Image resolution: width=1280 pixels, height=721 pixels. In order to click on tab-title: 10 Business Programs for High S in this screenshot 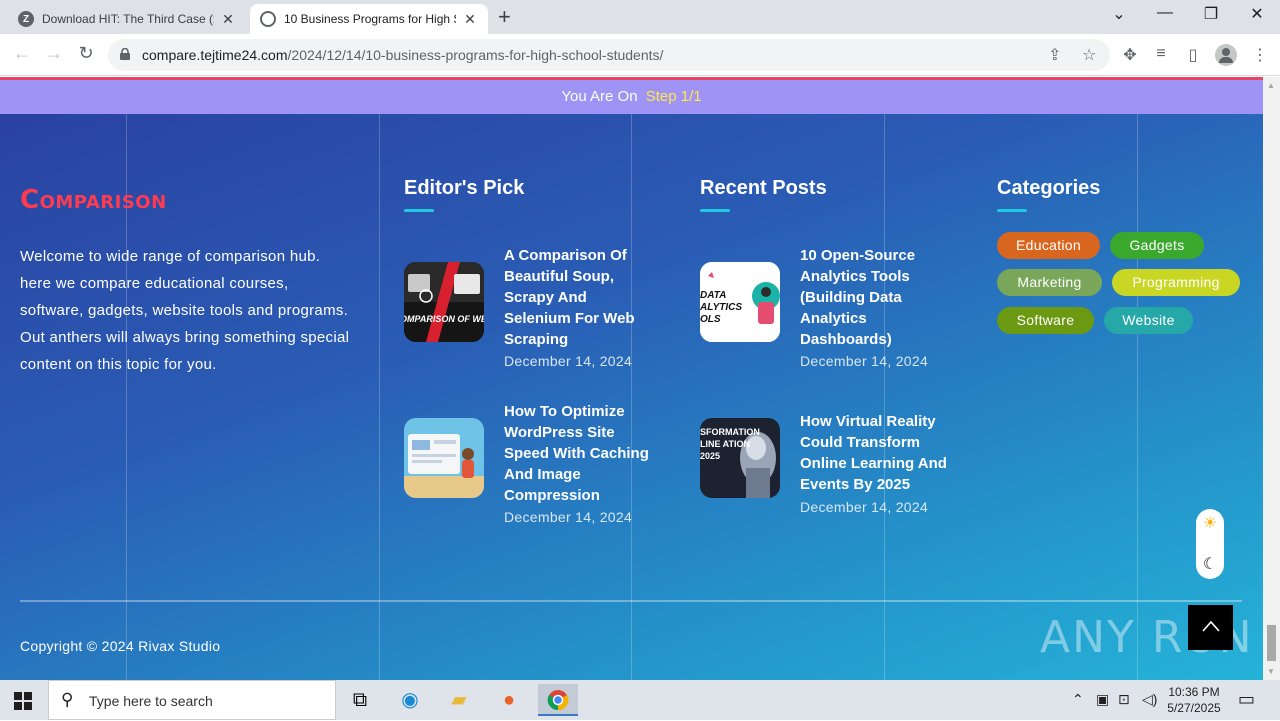, I will do `click(370, 19)`.